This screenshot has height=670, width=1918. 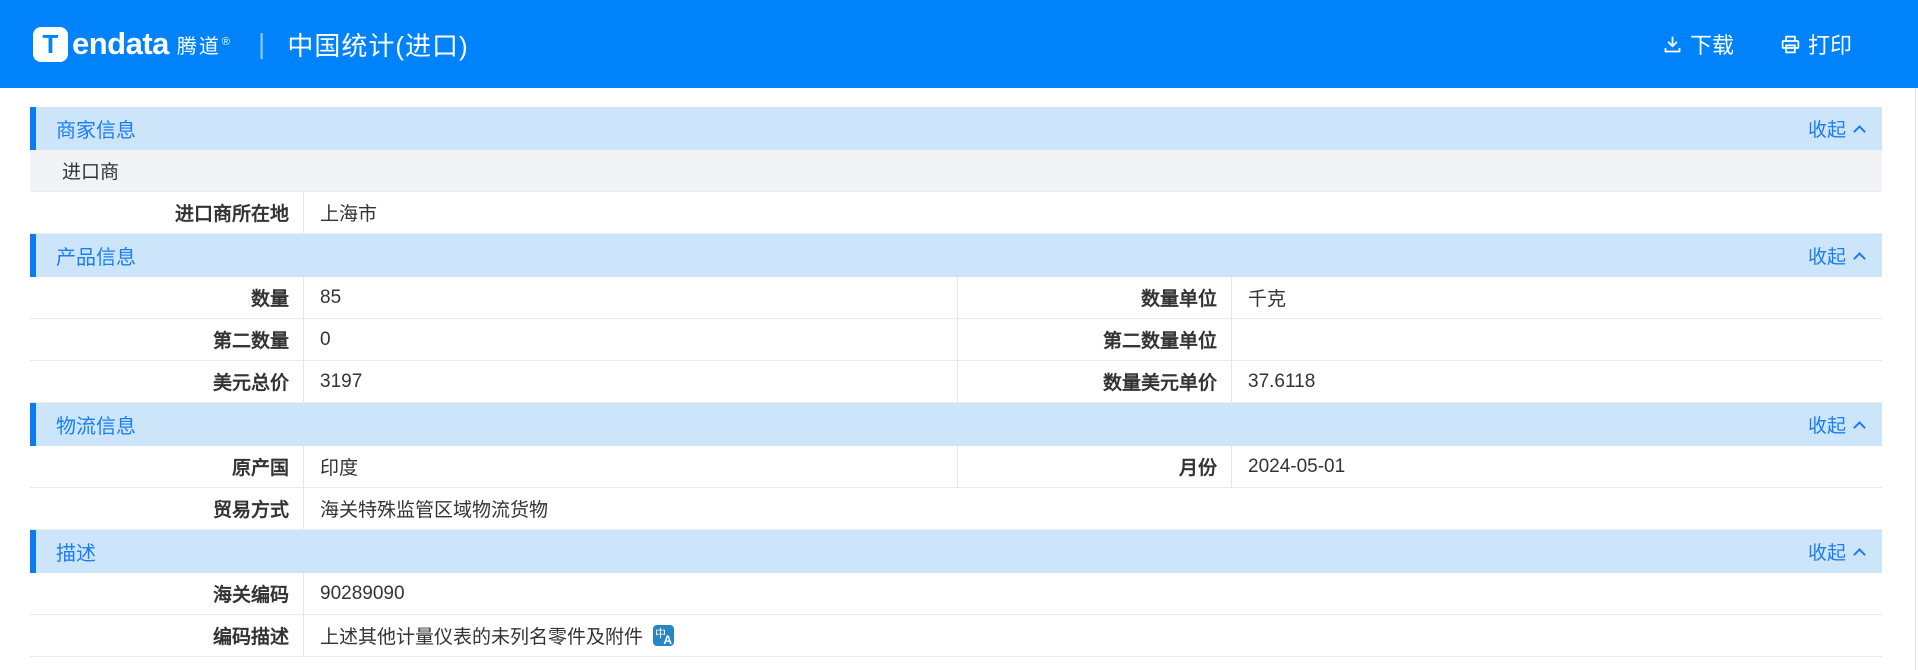 What do you see at coordinates (956, 171) in the screenshot?
I see `table-row-importer: 进口商` at bounding box center [956, 171].